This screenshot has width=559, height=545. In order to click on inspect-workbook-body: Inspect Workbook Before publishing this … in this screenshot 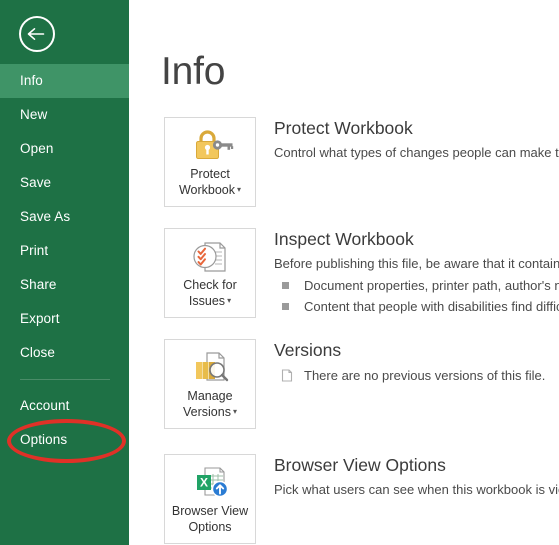, I will do `click(416, 272)`.